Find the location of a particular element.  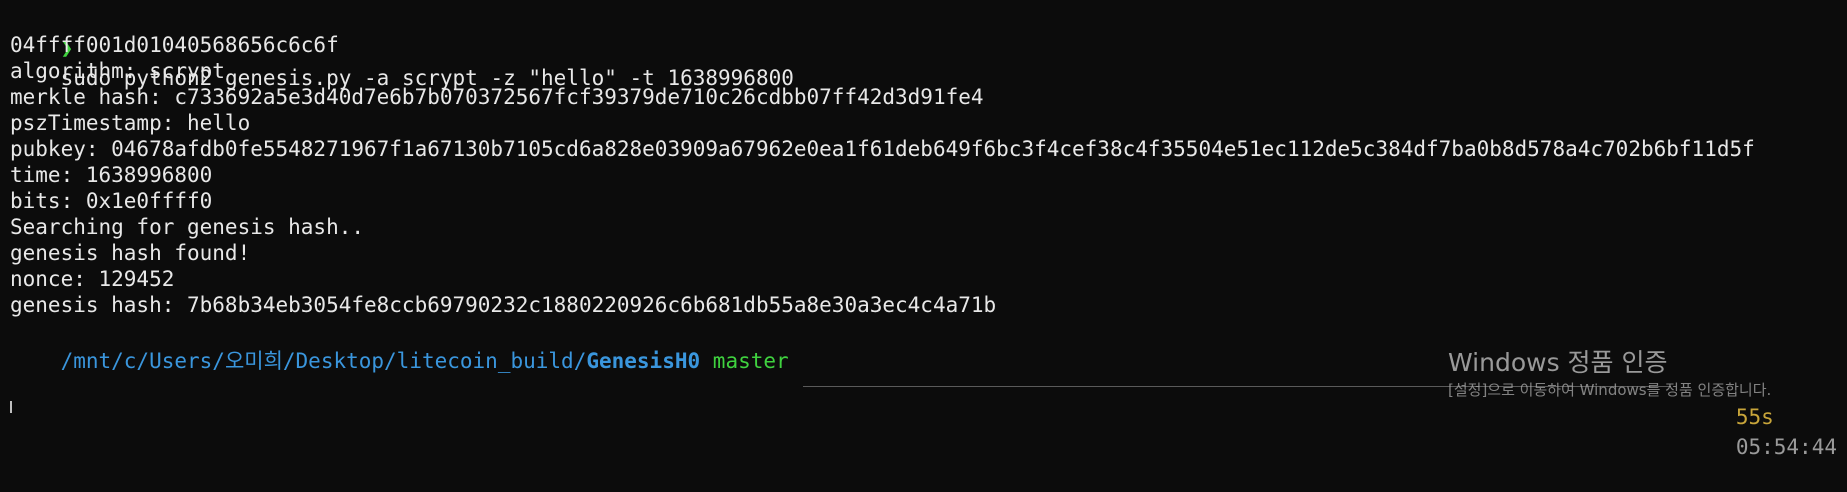

watermark-subtitle: [설정]으로 이동하여 Windows를 정품 인증합니다. is located at coordinates (1610, 390).